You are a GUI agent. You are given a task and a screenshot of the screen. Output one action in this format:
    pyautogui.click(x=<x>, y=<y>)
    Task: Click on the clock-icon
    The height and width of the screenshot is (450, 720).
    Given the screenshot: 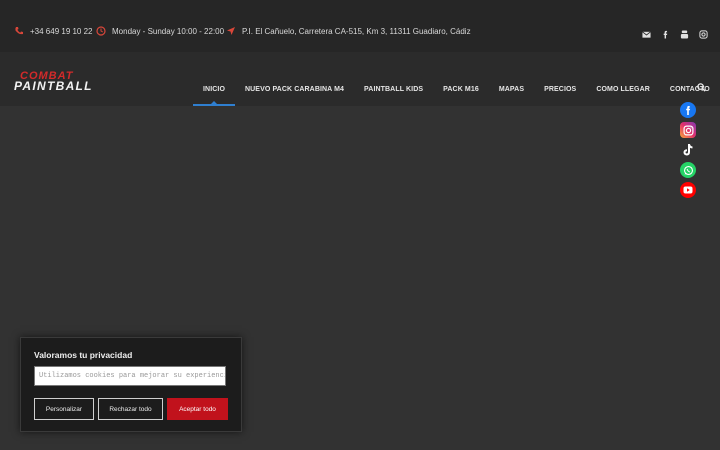 What is the action you would take?
    pyautogui.click(x=101, y=31)
    